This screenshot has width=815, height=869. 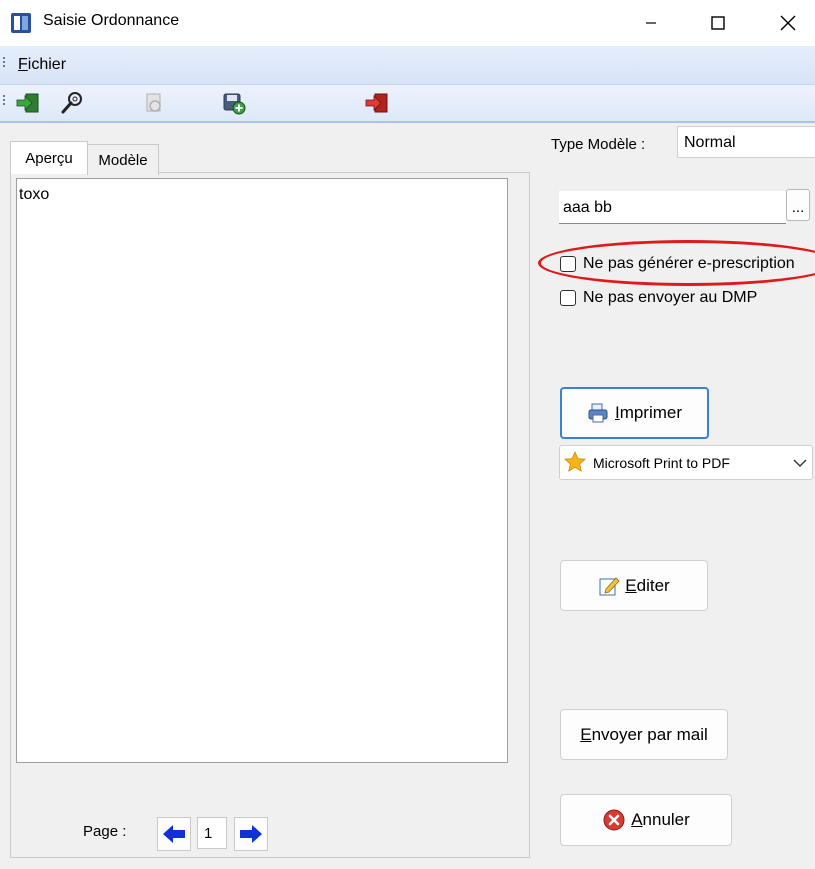 I want to click on next-page-button, so click(x=251, y=834).